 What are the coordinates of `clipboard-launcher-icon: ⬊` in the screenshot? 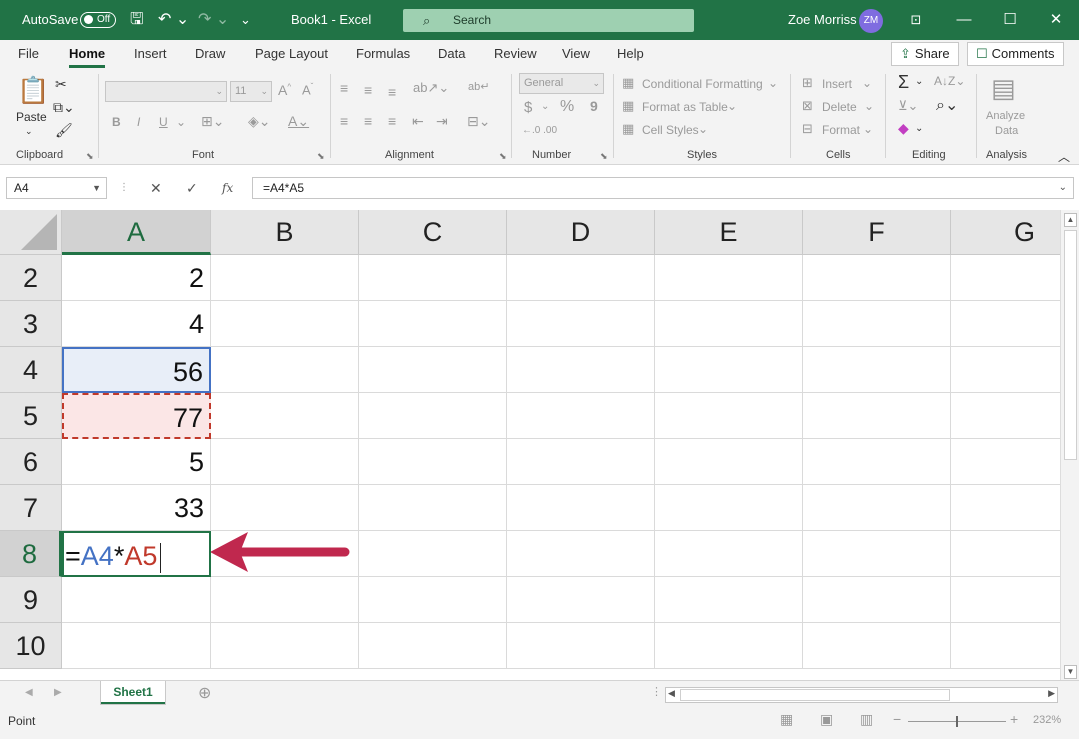 It's located at (90, 156).